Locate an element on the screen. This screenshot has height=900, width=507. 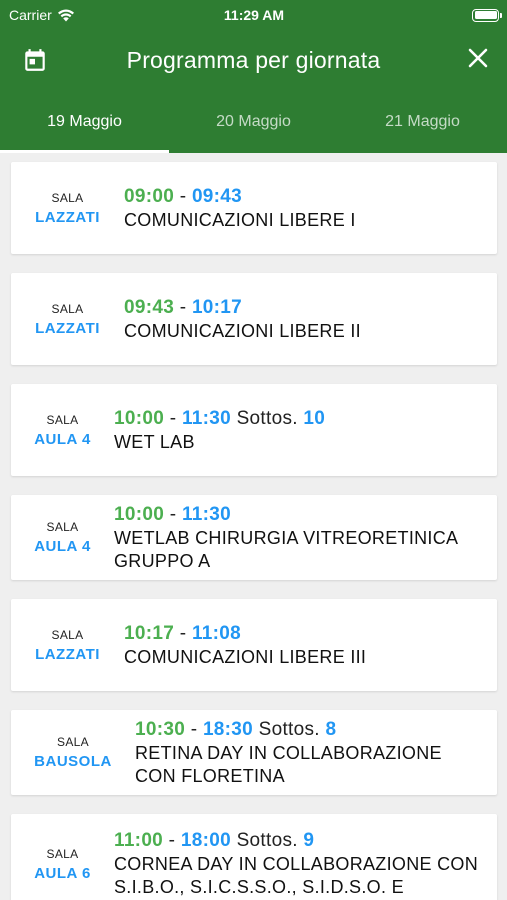
start-time: 10:17 is located at coordinates (149, 633).